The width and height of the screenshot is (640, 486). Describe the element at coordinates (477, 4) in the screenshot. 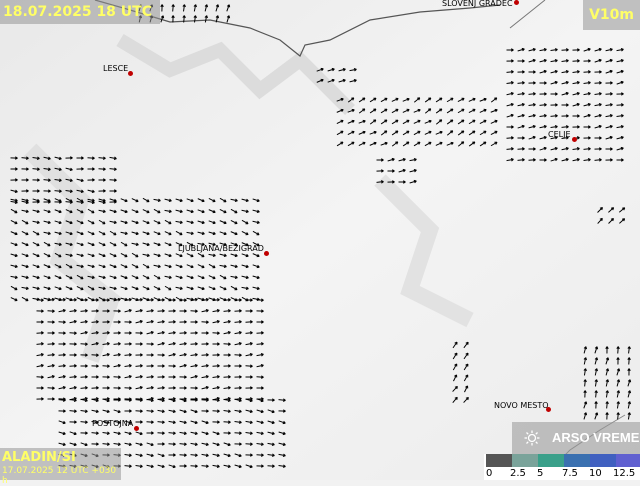

I see `city-label-slovenj-gradec: SLOVENJ GRADEC` at that location.